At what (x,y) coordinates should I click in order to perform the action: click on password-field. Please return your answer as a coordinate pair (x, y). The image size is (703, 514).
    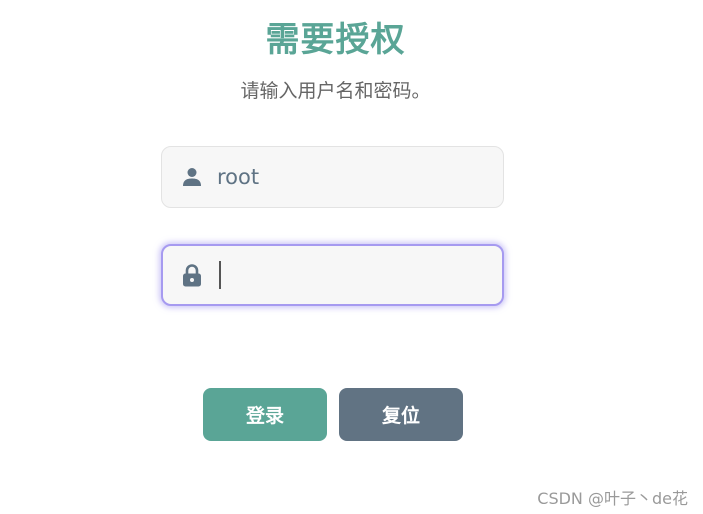
    Looking at the image, I should click on (332, 275).